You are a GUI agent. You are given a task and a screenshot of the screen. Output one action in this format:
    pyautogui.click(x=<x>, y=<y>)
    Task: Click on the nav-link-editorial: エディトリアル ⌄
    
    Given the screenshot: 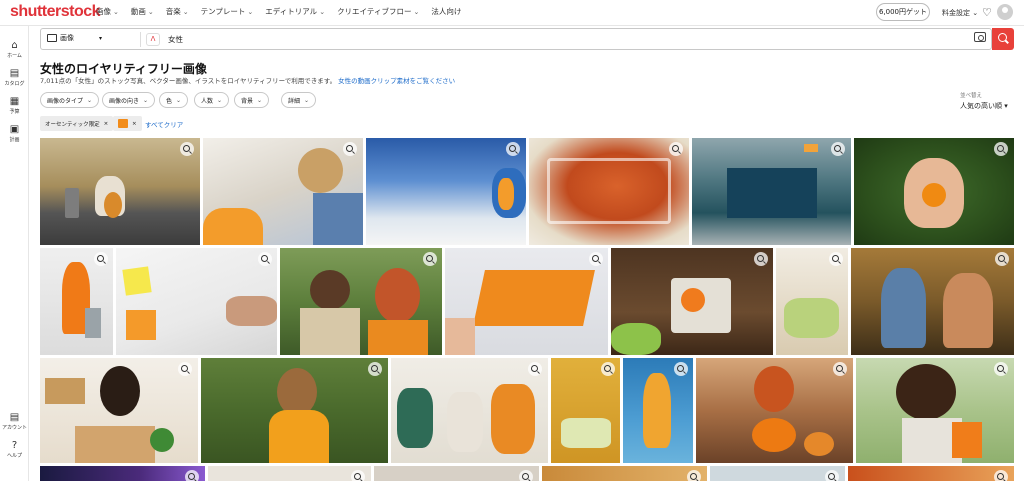 What is the action you would take?
    pyautogui.click(x=295, y=11)
    